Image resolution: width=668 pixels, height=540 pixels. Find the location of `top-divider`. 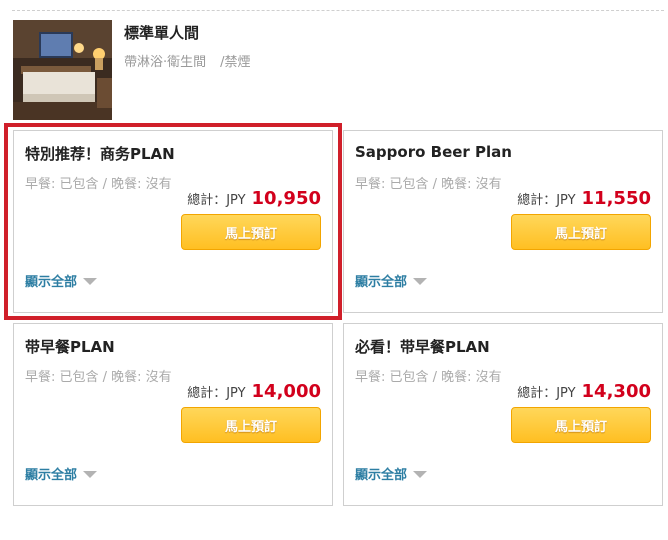

top-divider is located at coordinates (338, 10).